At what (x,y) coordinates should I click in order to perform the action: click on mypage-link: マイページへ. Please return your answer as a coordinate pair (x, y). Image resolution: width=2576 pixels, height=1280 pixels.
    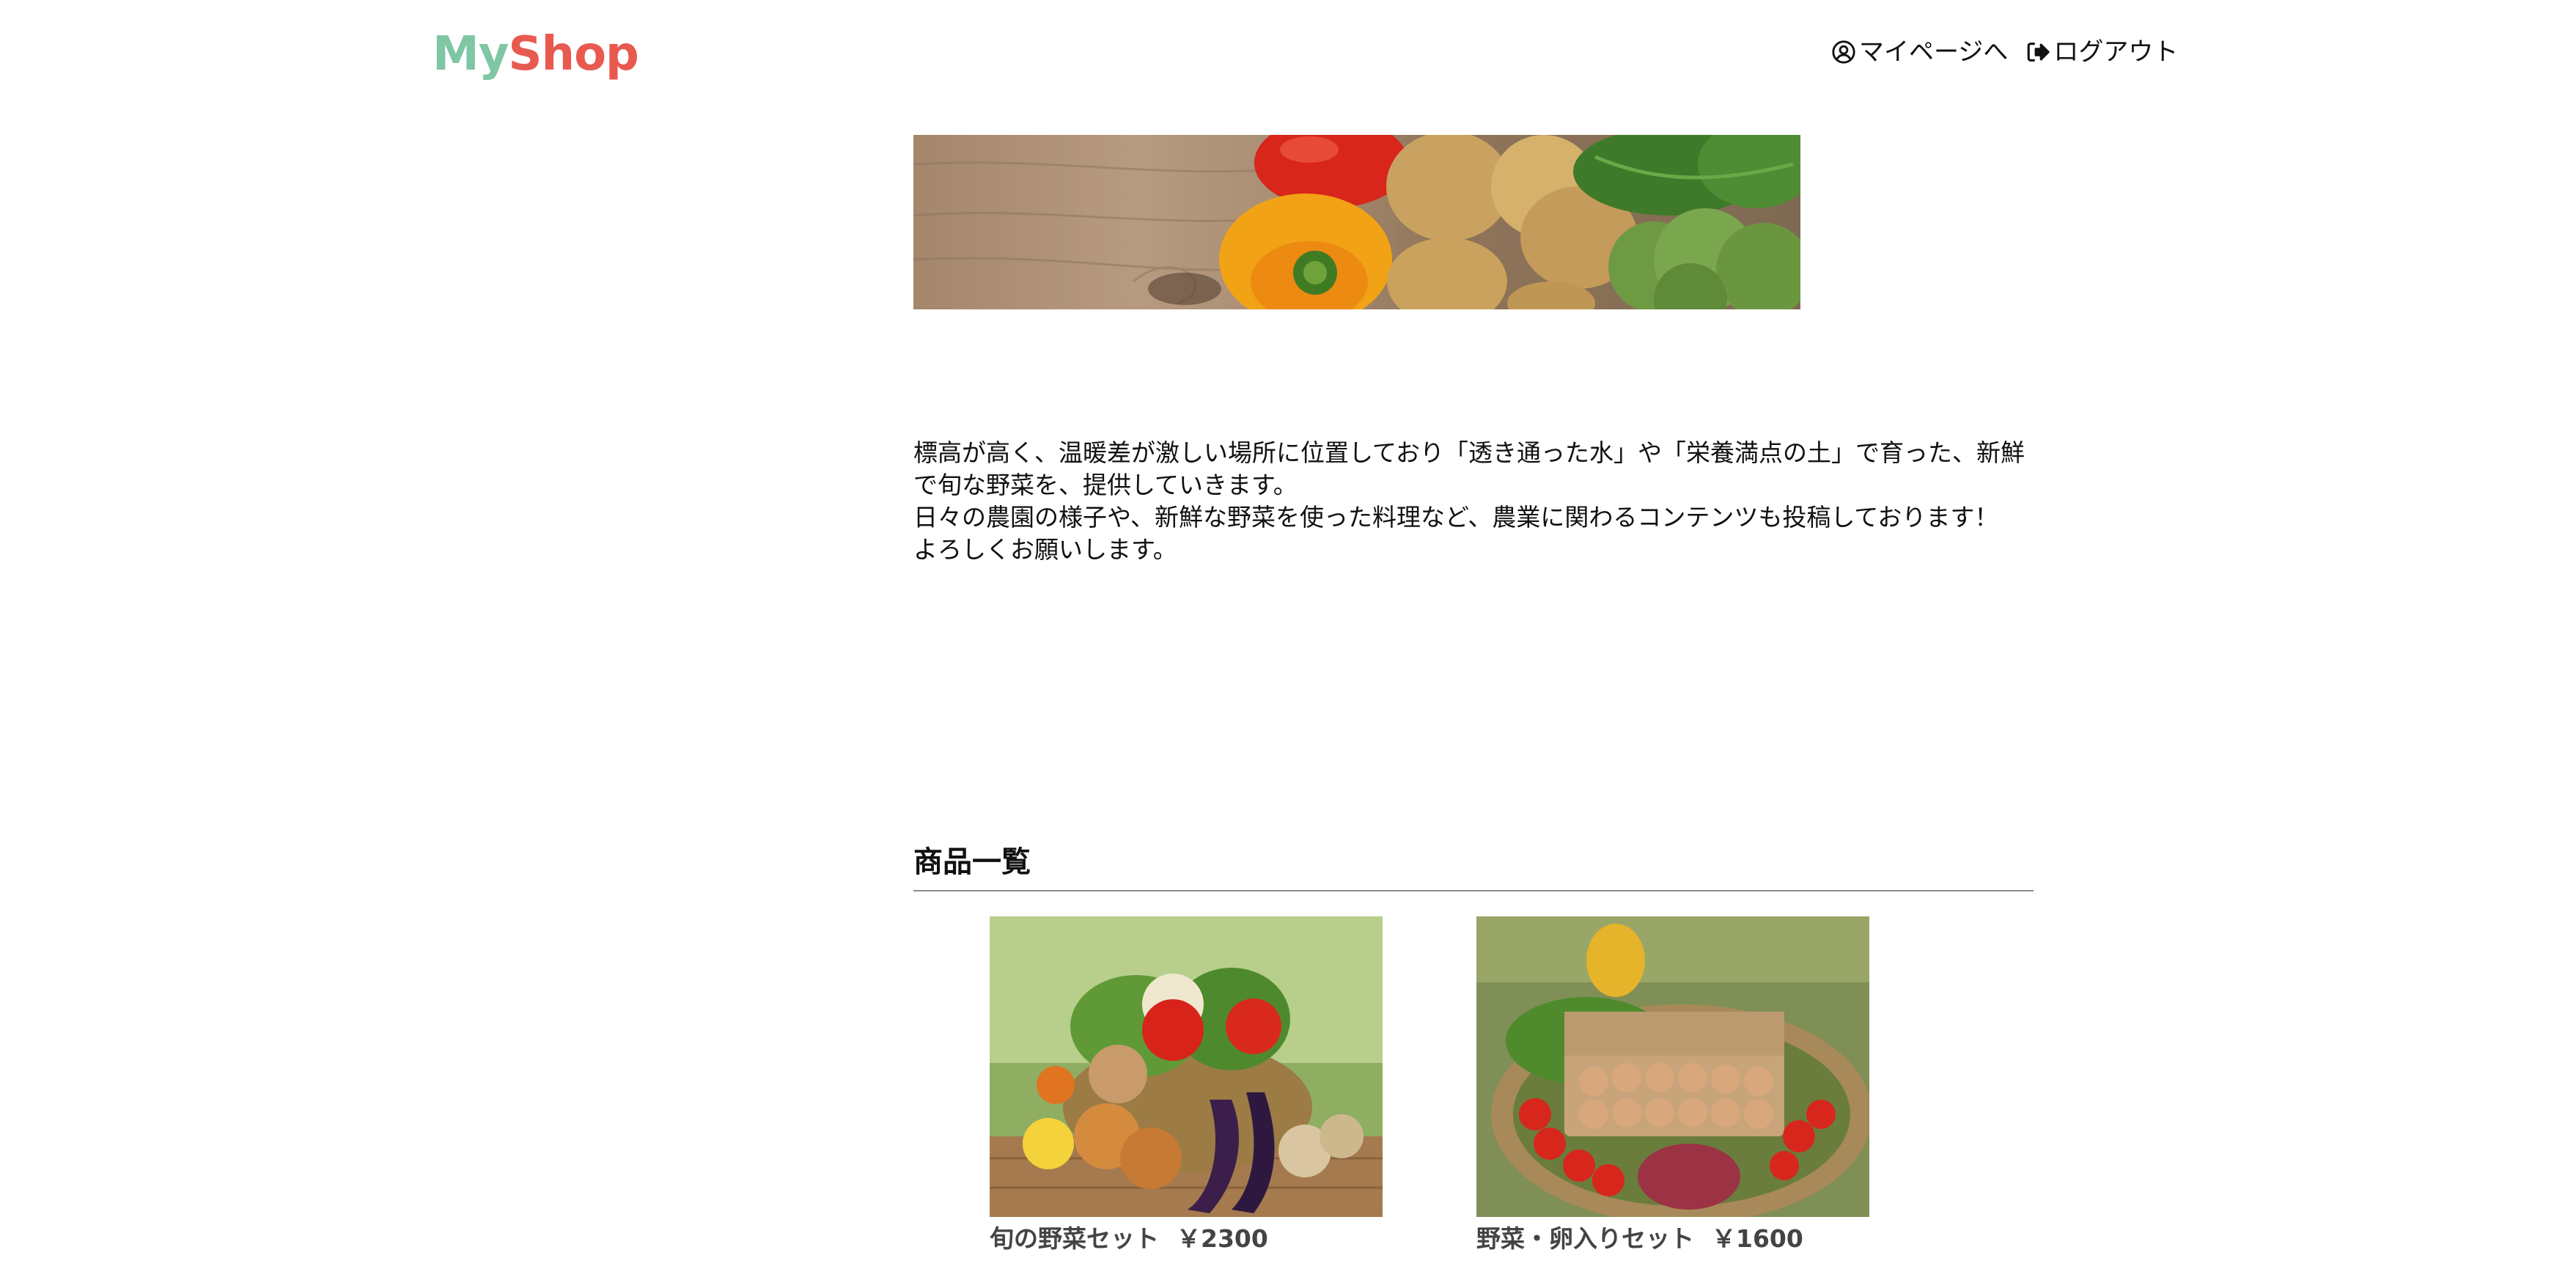
    Looking at the image, I should click on (1919, 52).